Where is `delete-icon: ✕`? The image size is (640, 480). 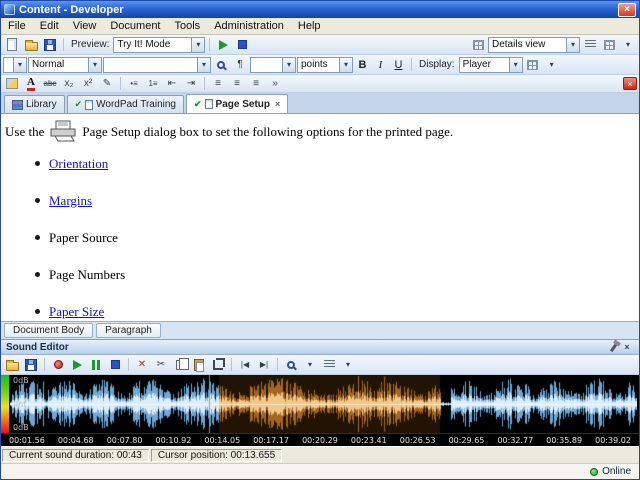
delete-icon: ✕ is located at coordinates (142, 365).